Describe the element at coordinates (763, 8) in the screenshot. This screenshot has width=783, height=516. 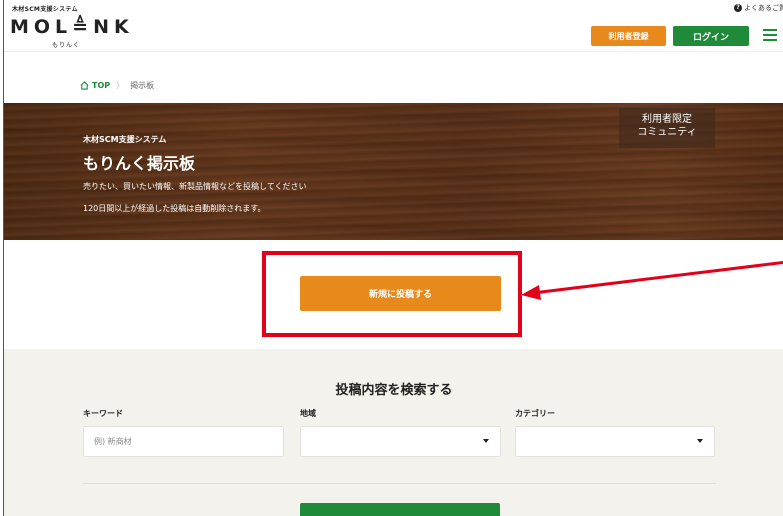
I see `faq-label: よくあるご質` at that location.